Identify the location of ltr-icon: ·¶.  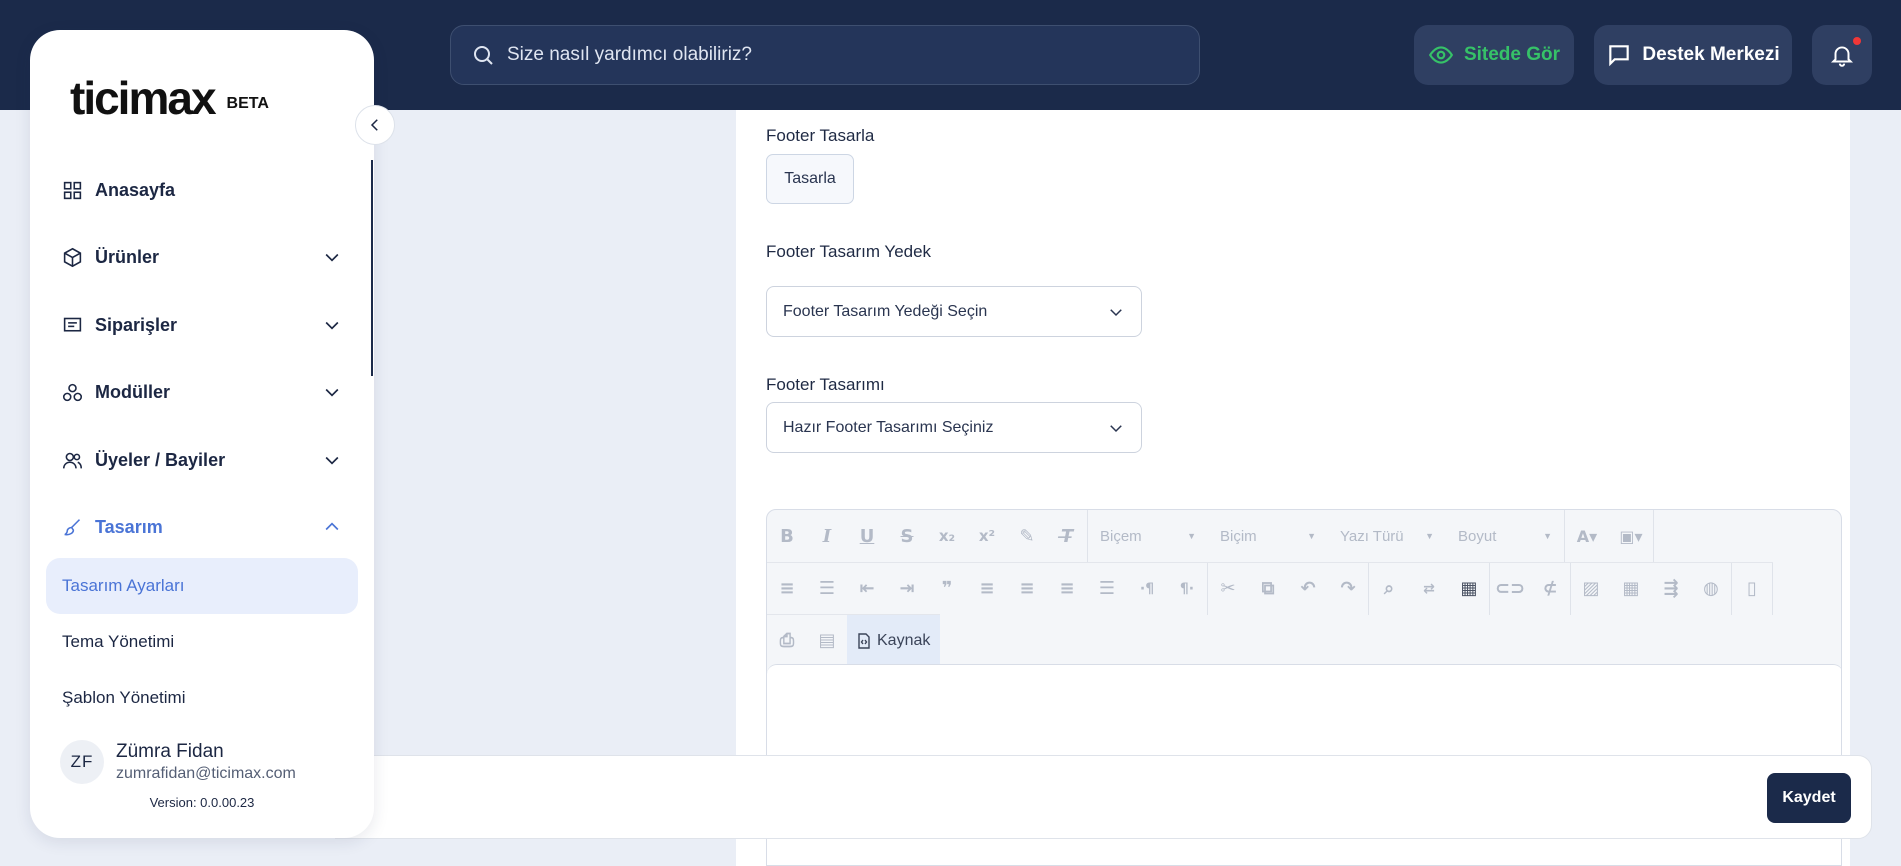
(1147, 589).